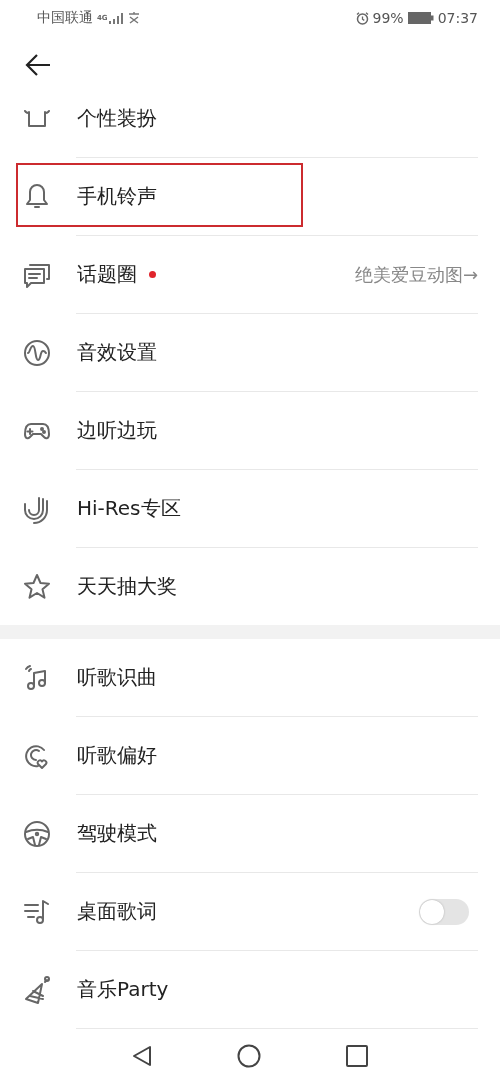  Describe the element at coordinates (123, 989) in the screenshot. I see `menu-item-label: 音乐Party` at that location.